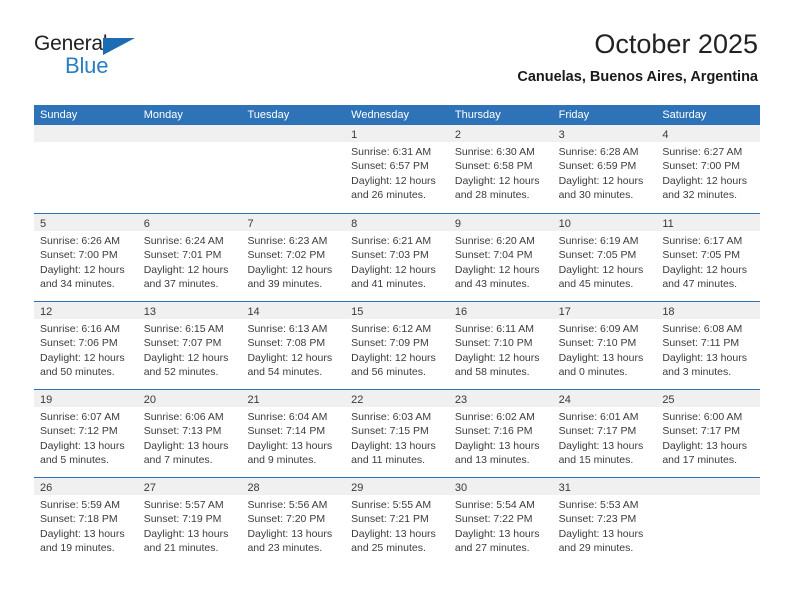  Describe the element at coordinates (390, 166) in the screenshot. I see `sunset-time: Sunset: 6:57 PM` at that location.